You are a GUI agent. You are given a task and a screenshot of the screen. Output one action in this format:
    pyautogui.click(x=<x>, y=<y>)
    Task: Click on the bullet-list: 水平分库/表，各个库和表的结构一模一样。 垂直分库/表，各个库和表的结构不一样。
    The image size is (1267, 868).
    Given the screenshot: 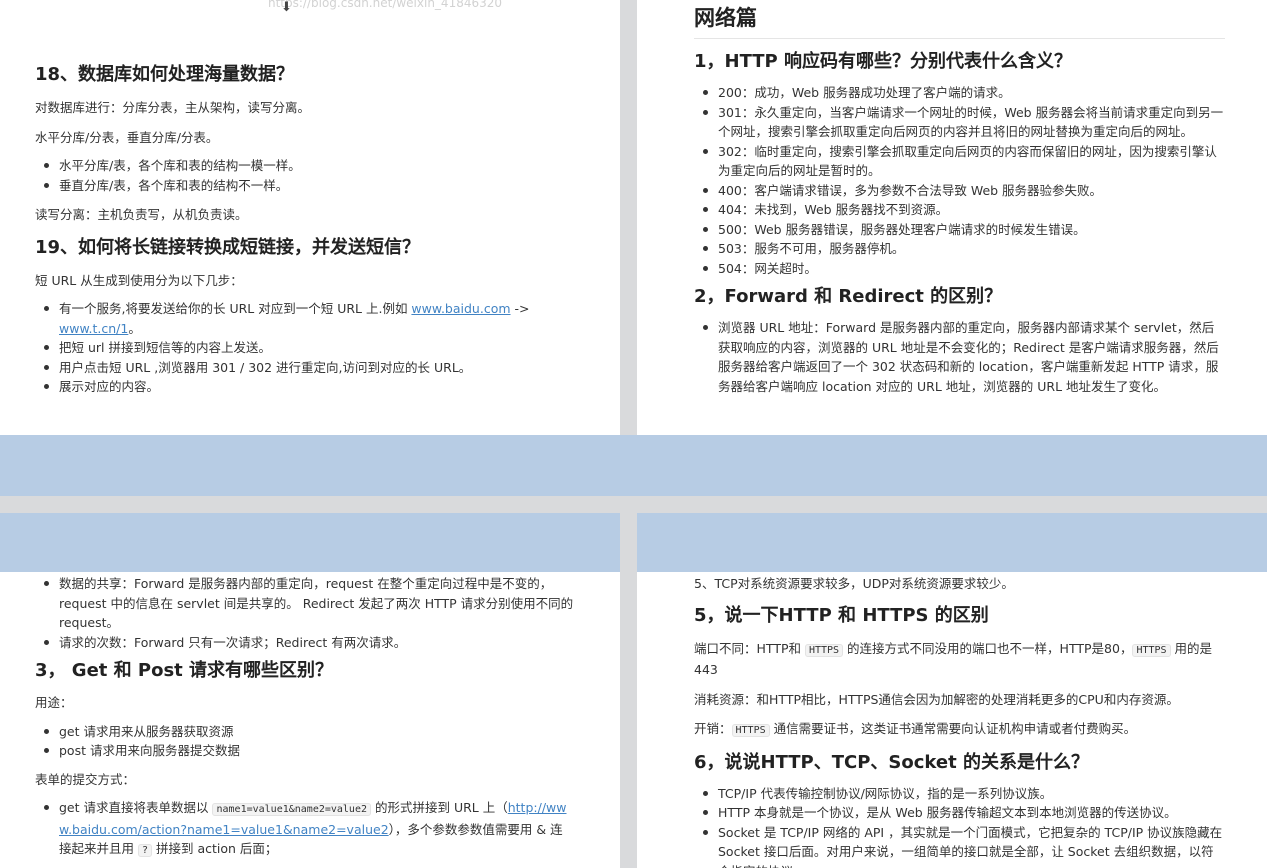 What is the action you would take?
    pyautogui.click(x=305, y=175)
    